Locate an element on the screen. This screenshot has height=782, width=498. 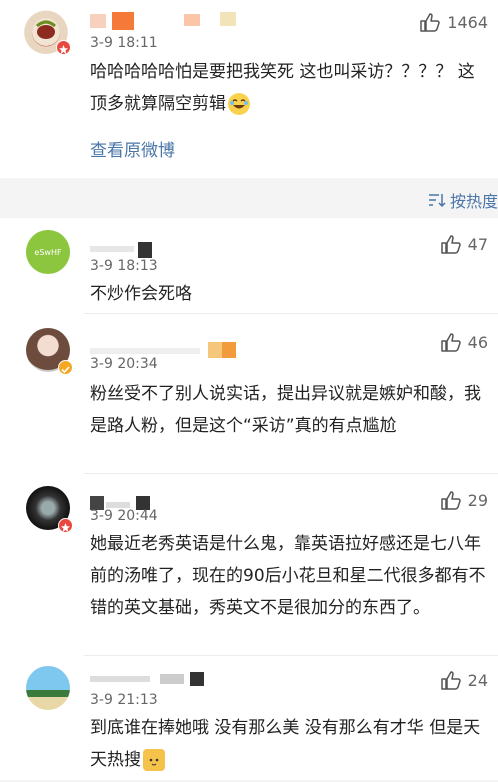
like-button: 46 is located at coordinates (464, 342).